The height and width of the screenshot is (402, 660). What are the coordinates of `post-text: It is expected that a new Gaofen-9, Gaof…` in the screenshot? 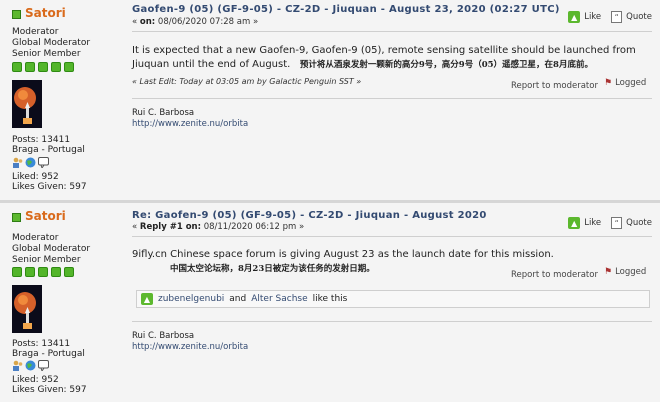 It's located at (384, 58).